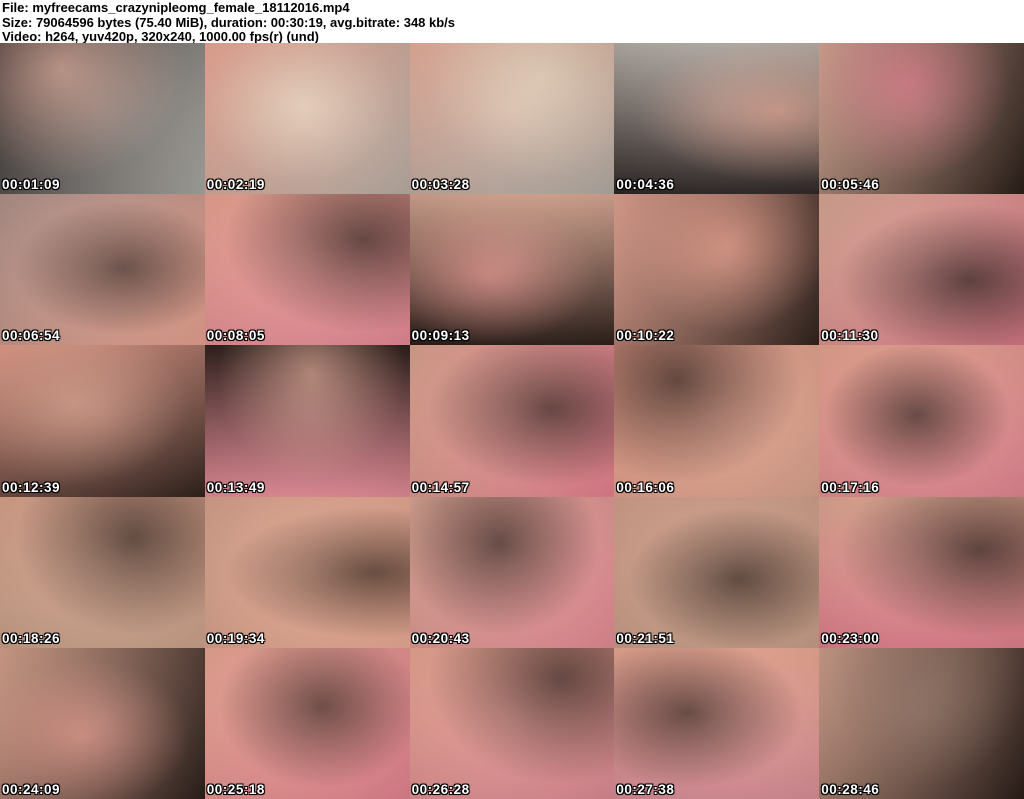  What do you see at coordinates (235, 487) in the screenshot?
I see `timestamp-label: 00:13:49` at bounding box center [235, 487].